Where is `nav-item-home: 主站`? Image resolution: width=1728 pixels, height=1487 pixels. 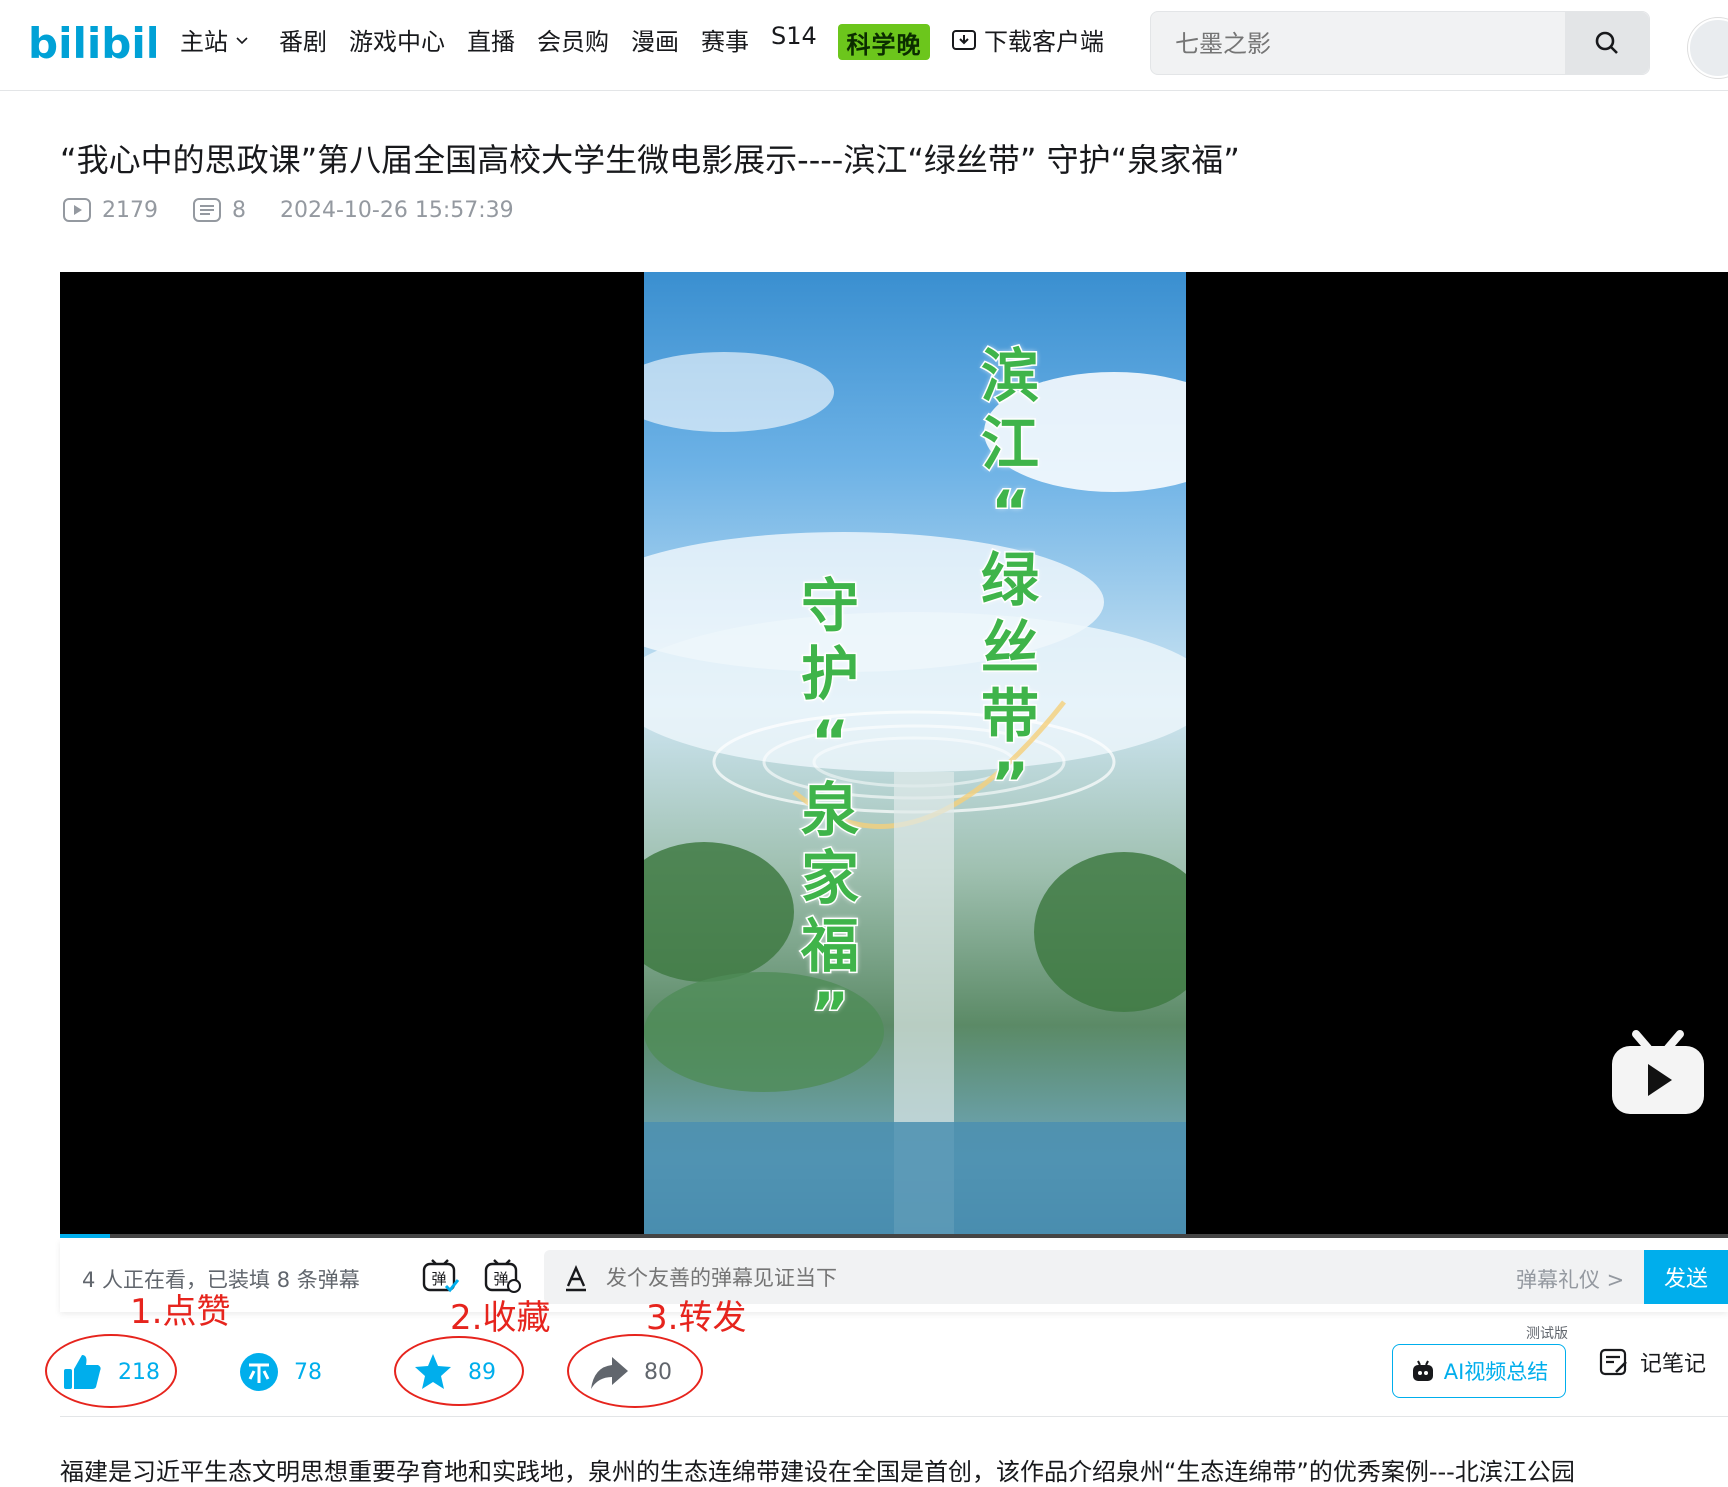
nav-item-home: 主站 is located at coordinates (215, 39).